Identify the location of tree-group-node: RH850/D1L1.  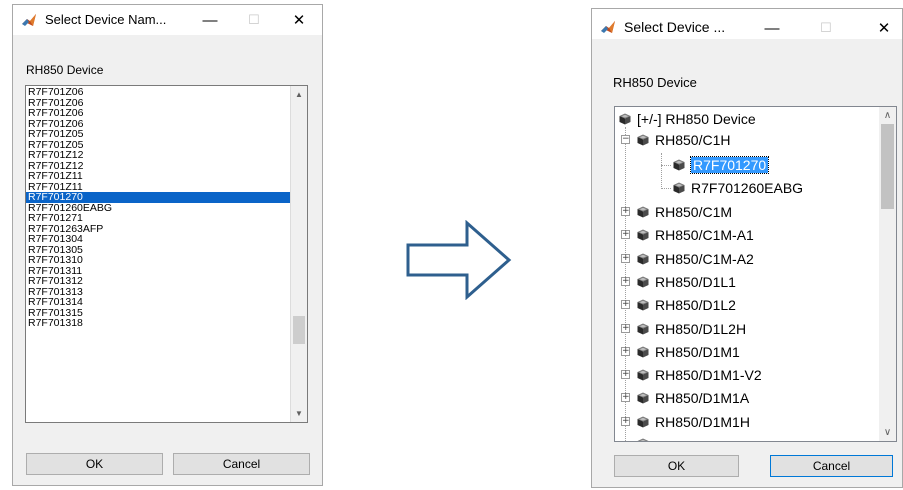
(686, 282).